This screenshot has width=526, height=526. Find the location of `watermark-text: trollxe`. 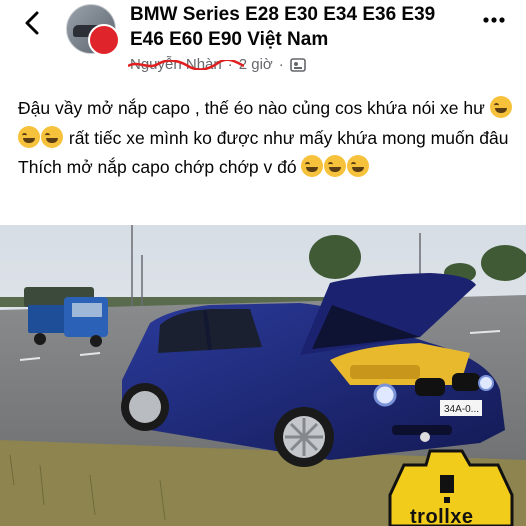

watermark-text: trollxe is located at coordinates (442, 516).